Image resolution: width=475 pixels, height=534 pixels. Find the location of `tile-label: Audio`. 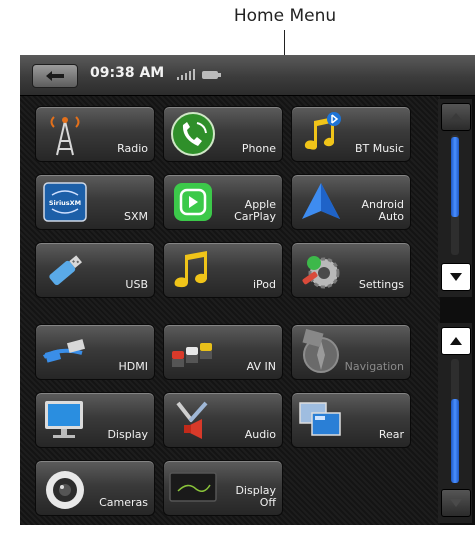

tile-label: Audio is located at coordinates (260, 434).